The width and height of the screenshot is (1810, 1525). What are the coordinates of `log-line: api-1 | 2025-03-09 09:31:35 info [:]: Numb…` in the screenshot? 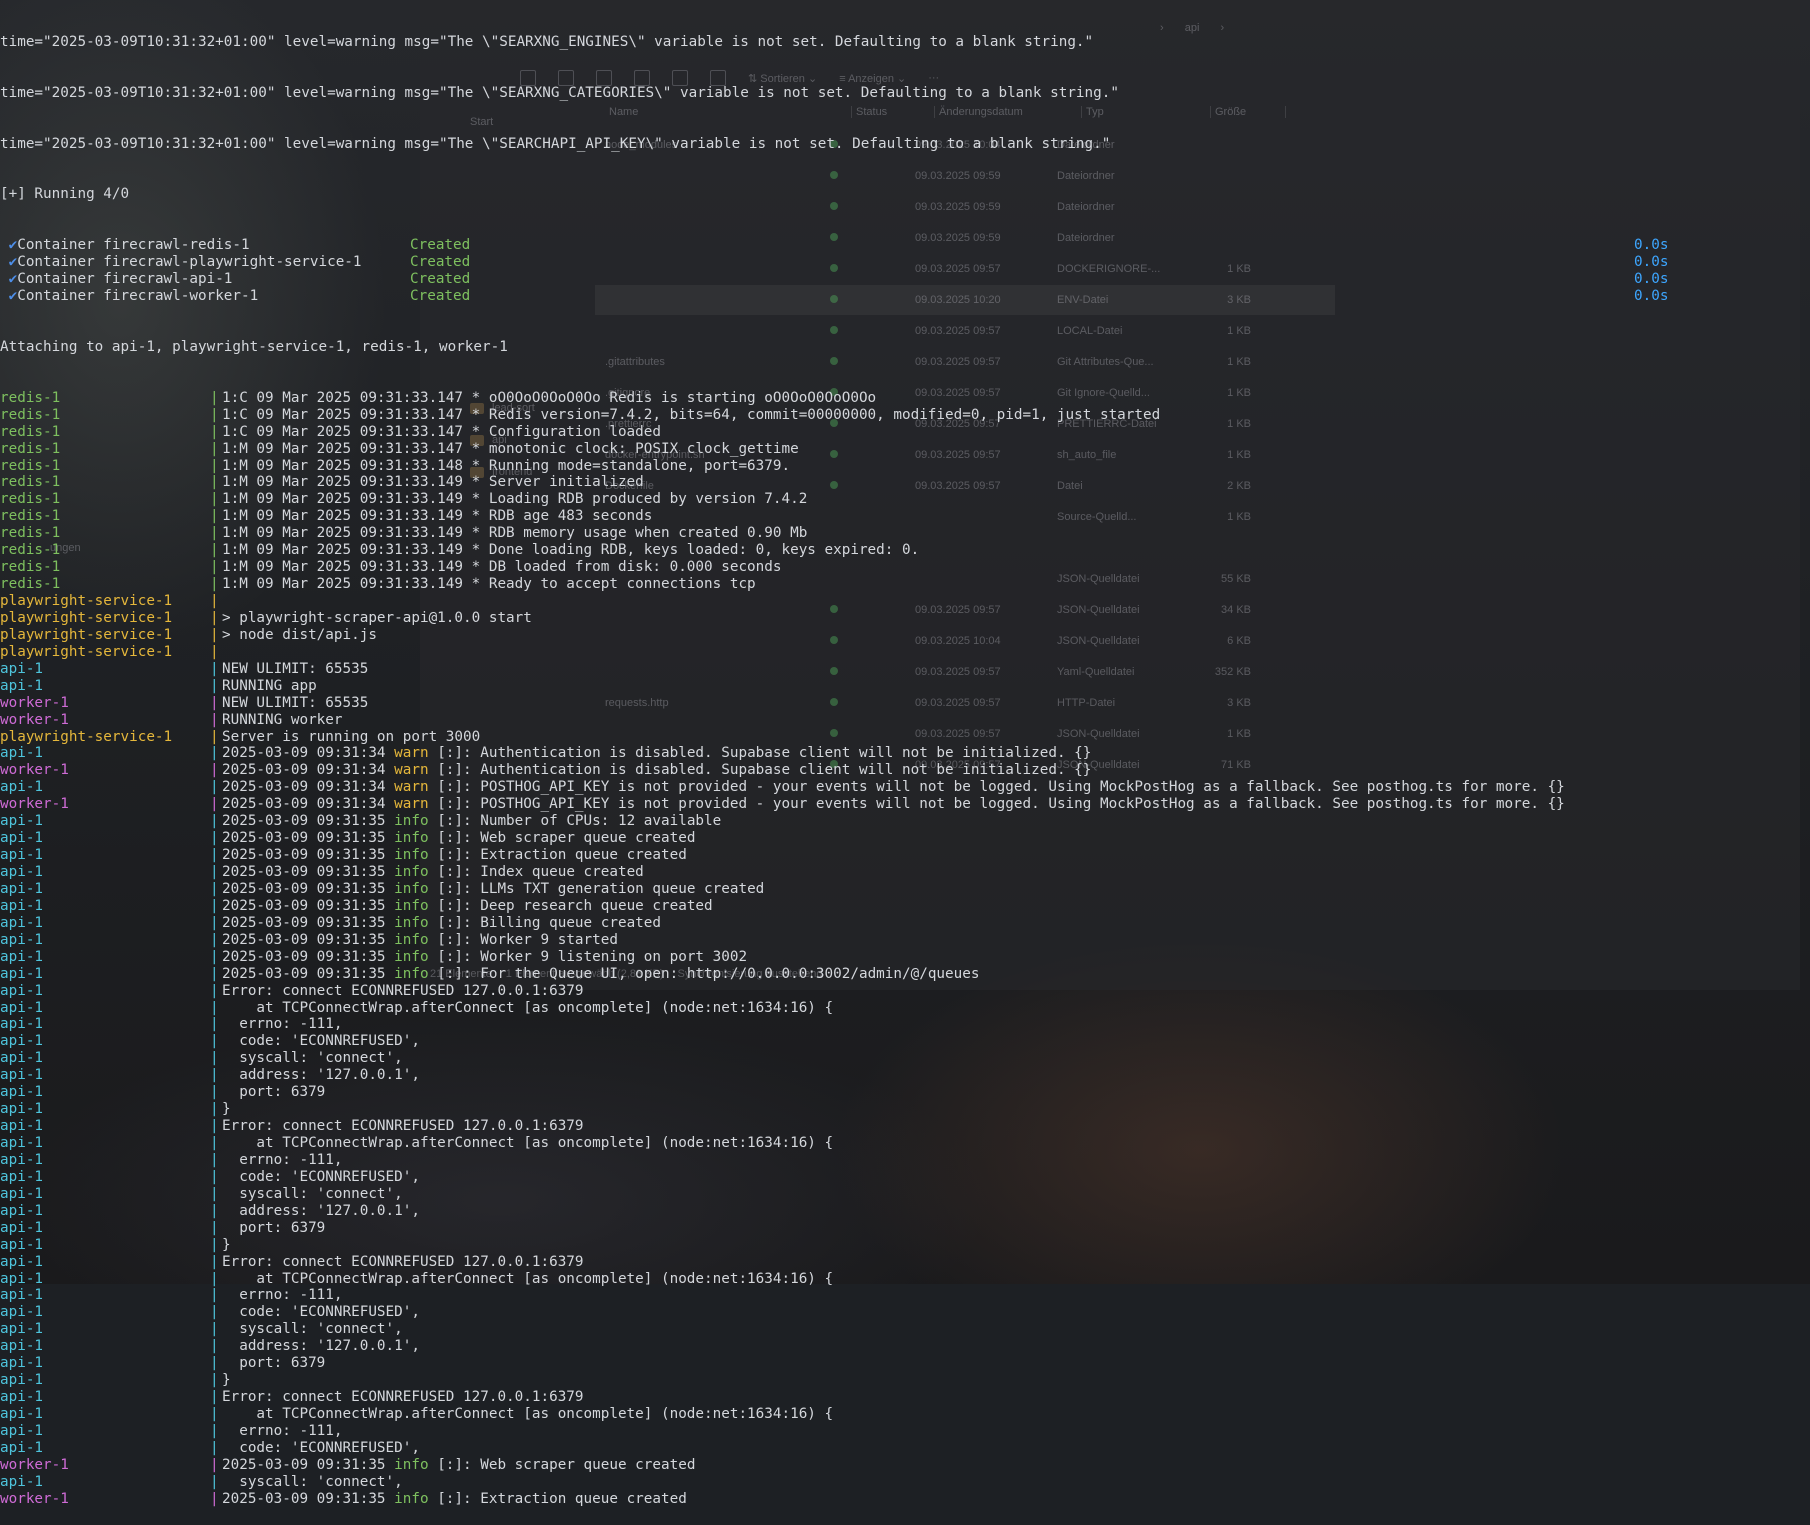 It's located at (905, 821).